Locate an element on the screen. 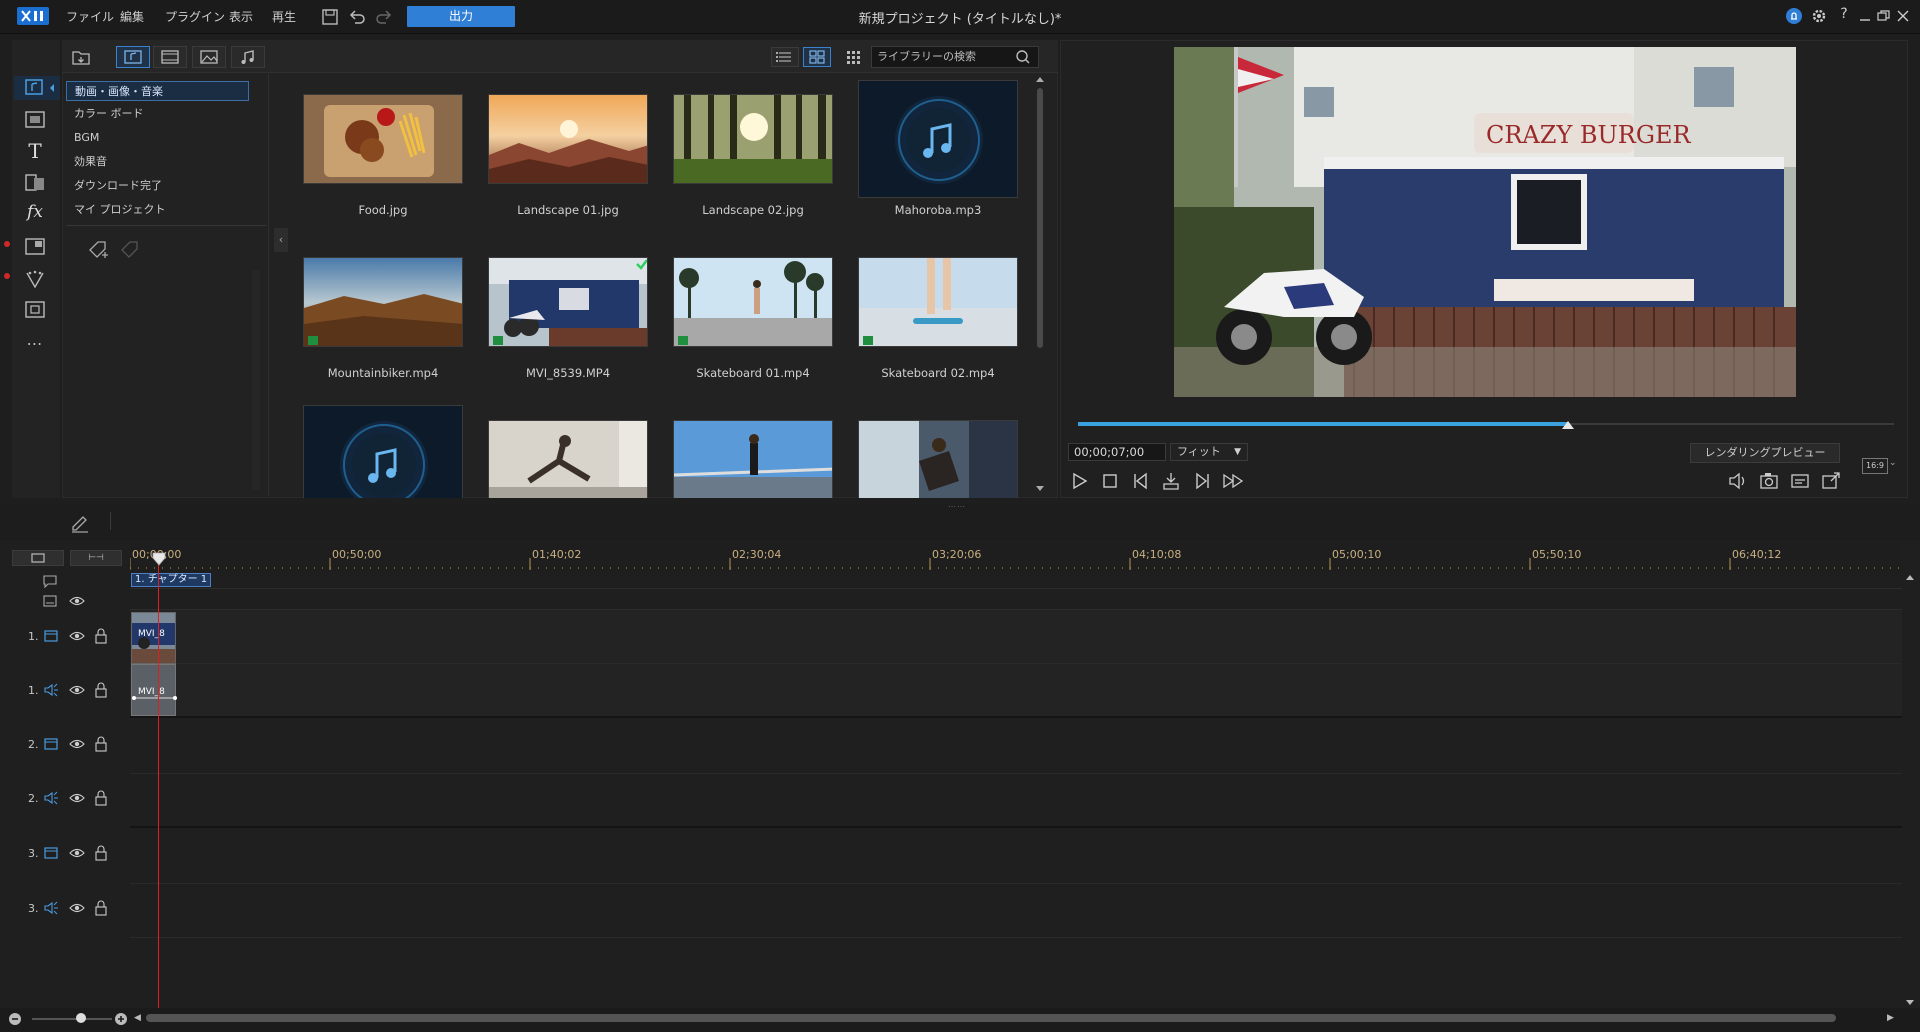 The width and height of the screenshot is (1920, 1032). scroll-right-icon: ▶ is located at coordinates (1891, 1018).